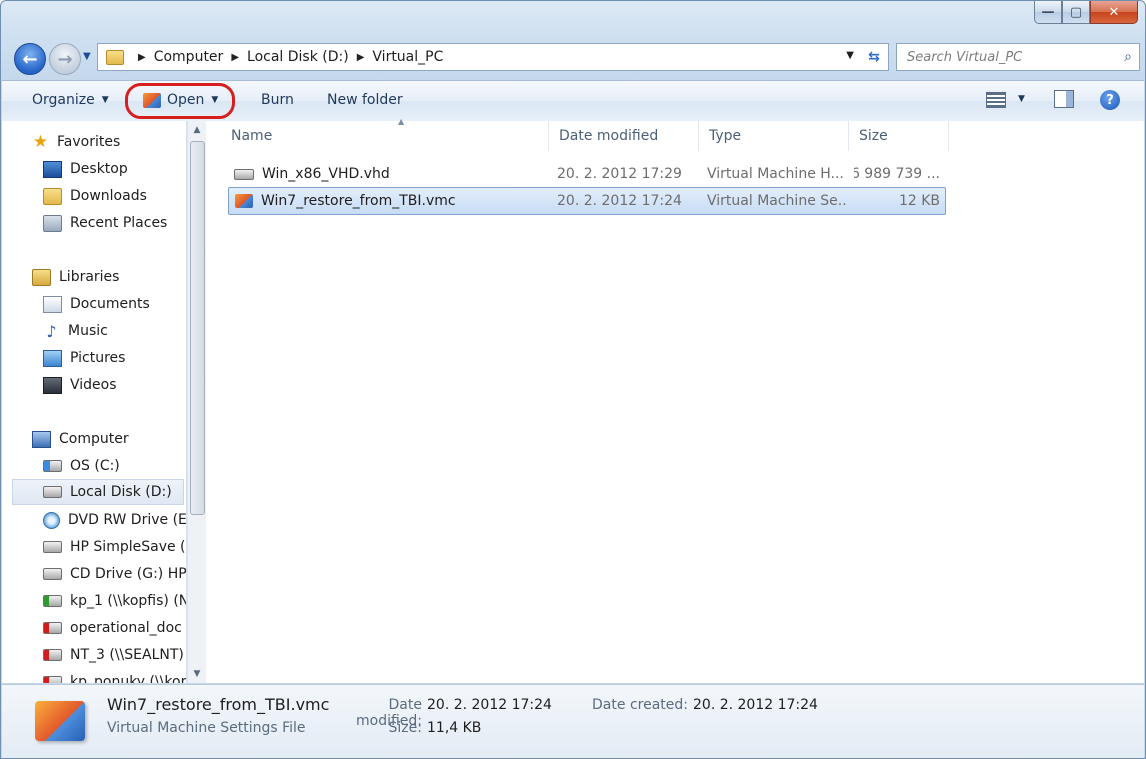  Describe the element at coordinates (873, 136) in the screenshot. I see `column-header-label: Size` at that location.